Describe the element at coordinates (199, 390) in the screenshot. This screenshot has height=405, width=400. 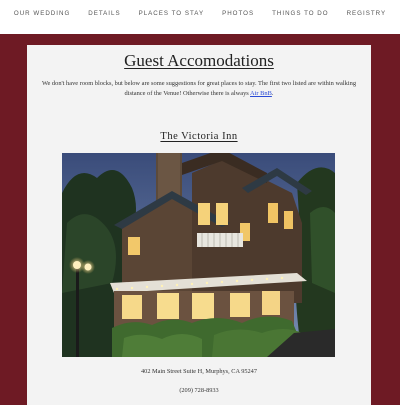
I see `lodging-phone: (209) 728-8933` at that location.